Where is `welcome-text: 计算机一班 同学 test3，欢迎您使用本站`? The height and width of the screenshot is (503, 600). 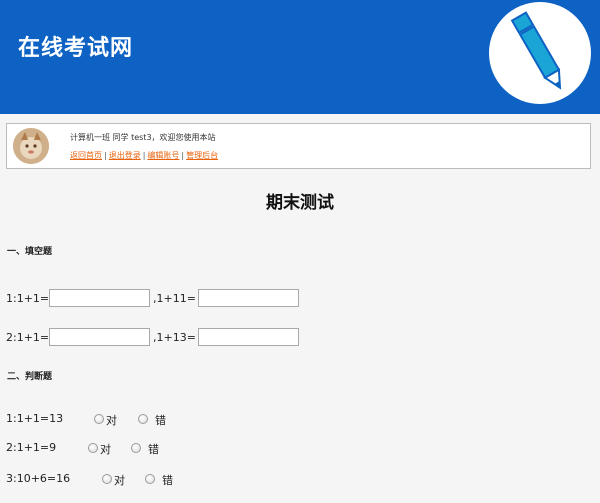 welcome-text: 计算机一班 同学 test3，欢迎您使用本站 is located at coordinates (143, 137).